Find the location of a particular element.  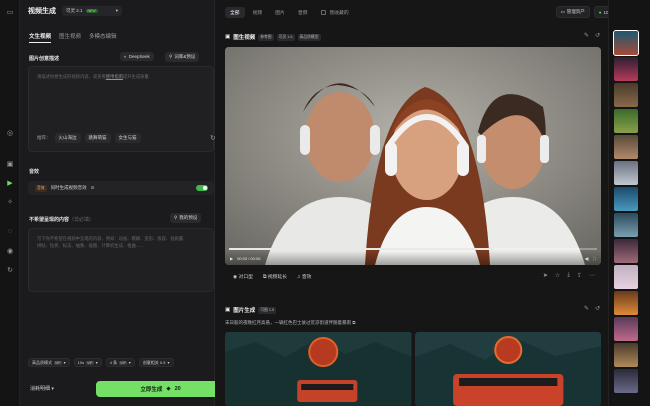

audio-label: 音效 is located at coordinates (34, 172).